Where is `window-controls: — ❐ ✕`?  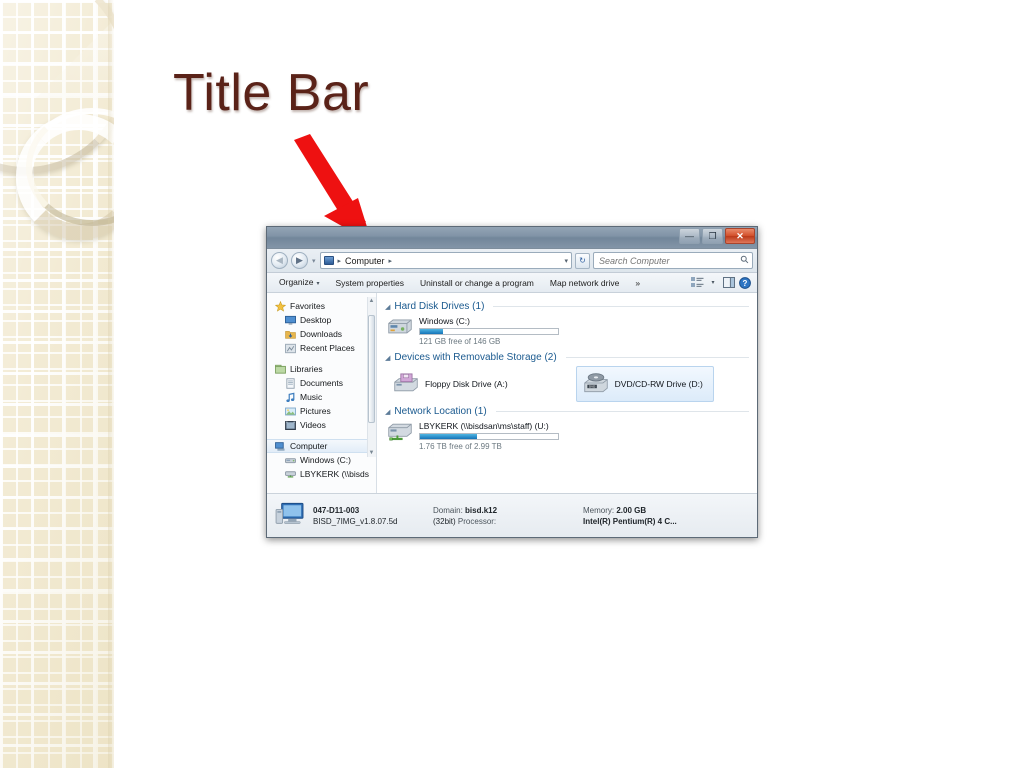 window-controls: — ❐ ✕ is located at coordinates (717, 236).